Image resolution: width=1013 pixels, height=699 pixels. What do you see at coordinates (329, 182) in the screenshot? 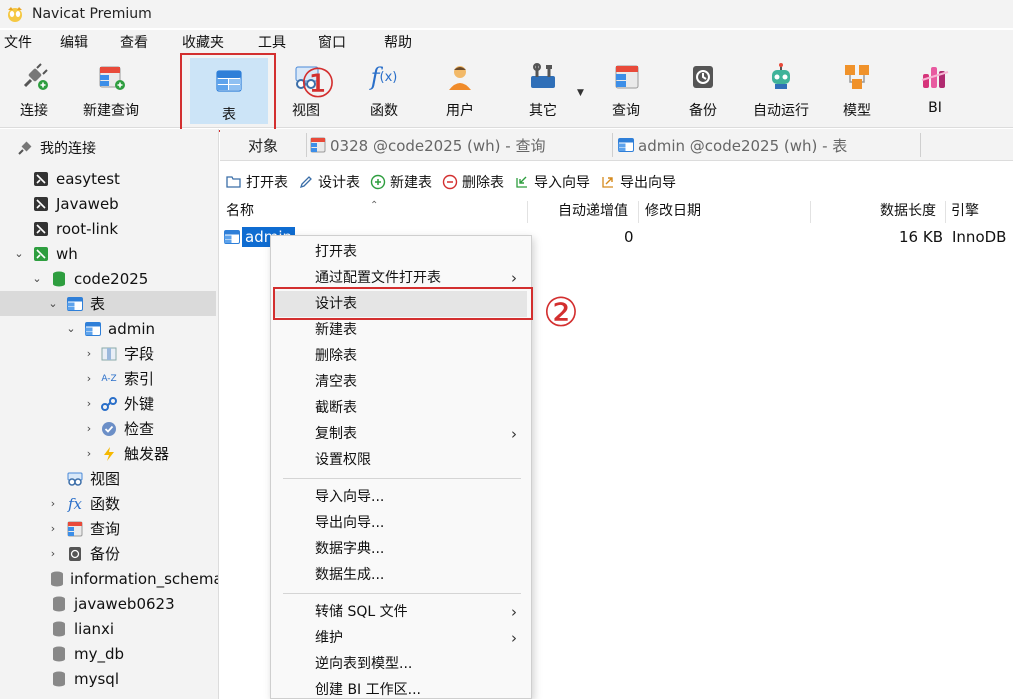
I see `design-table-button: 设计表` at bounding box center [329, 182].